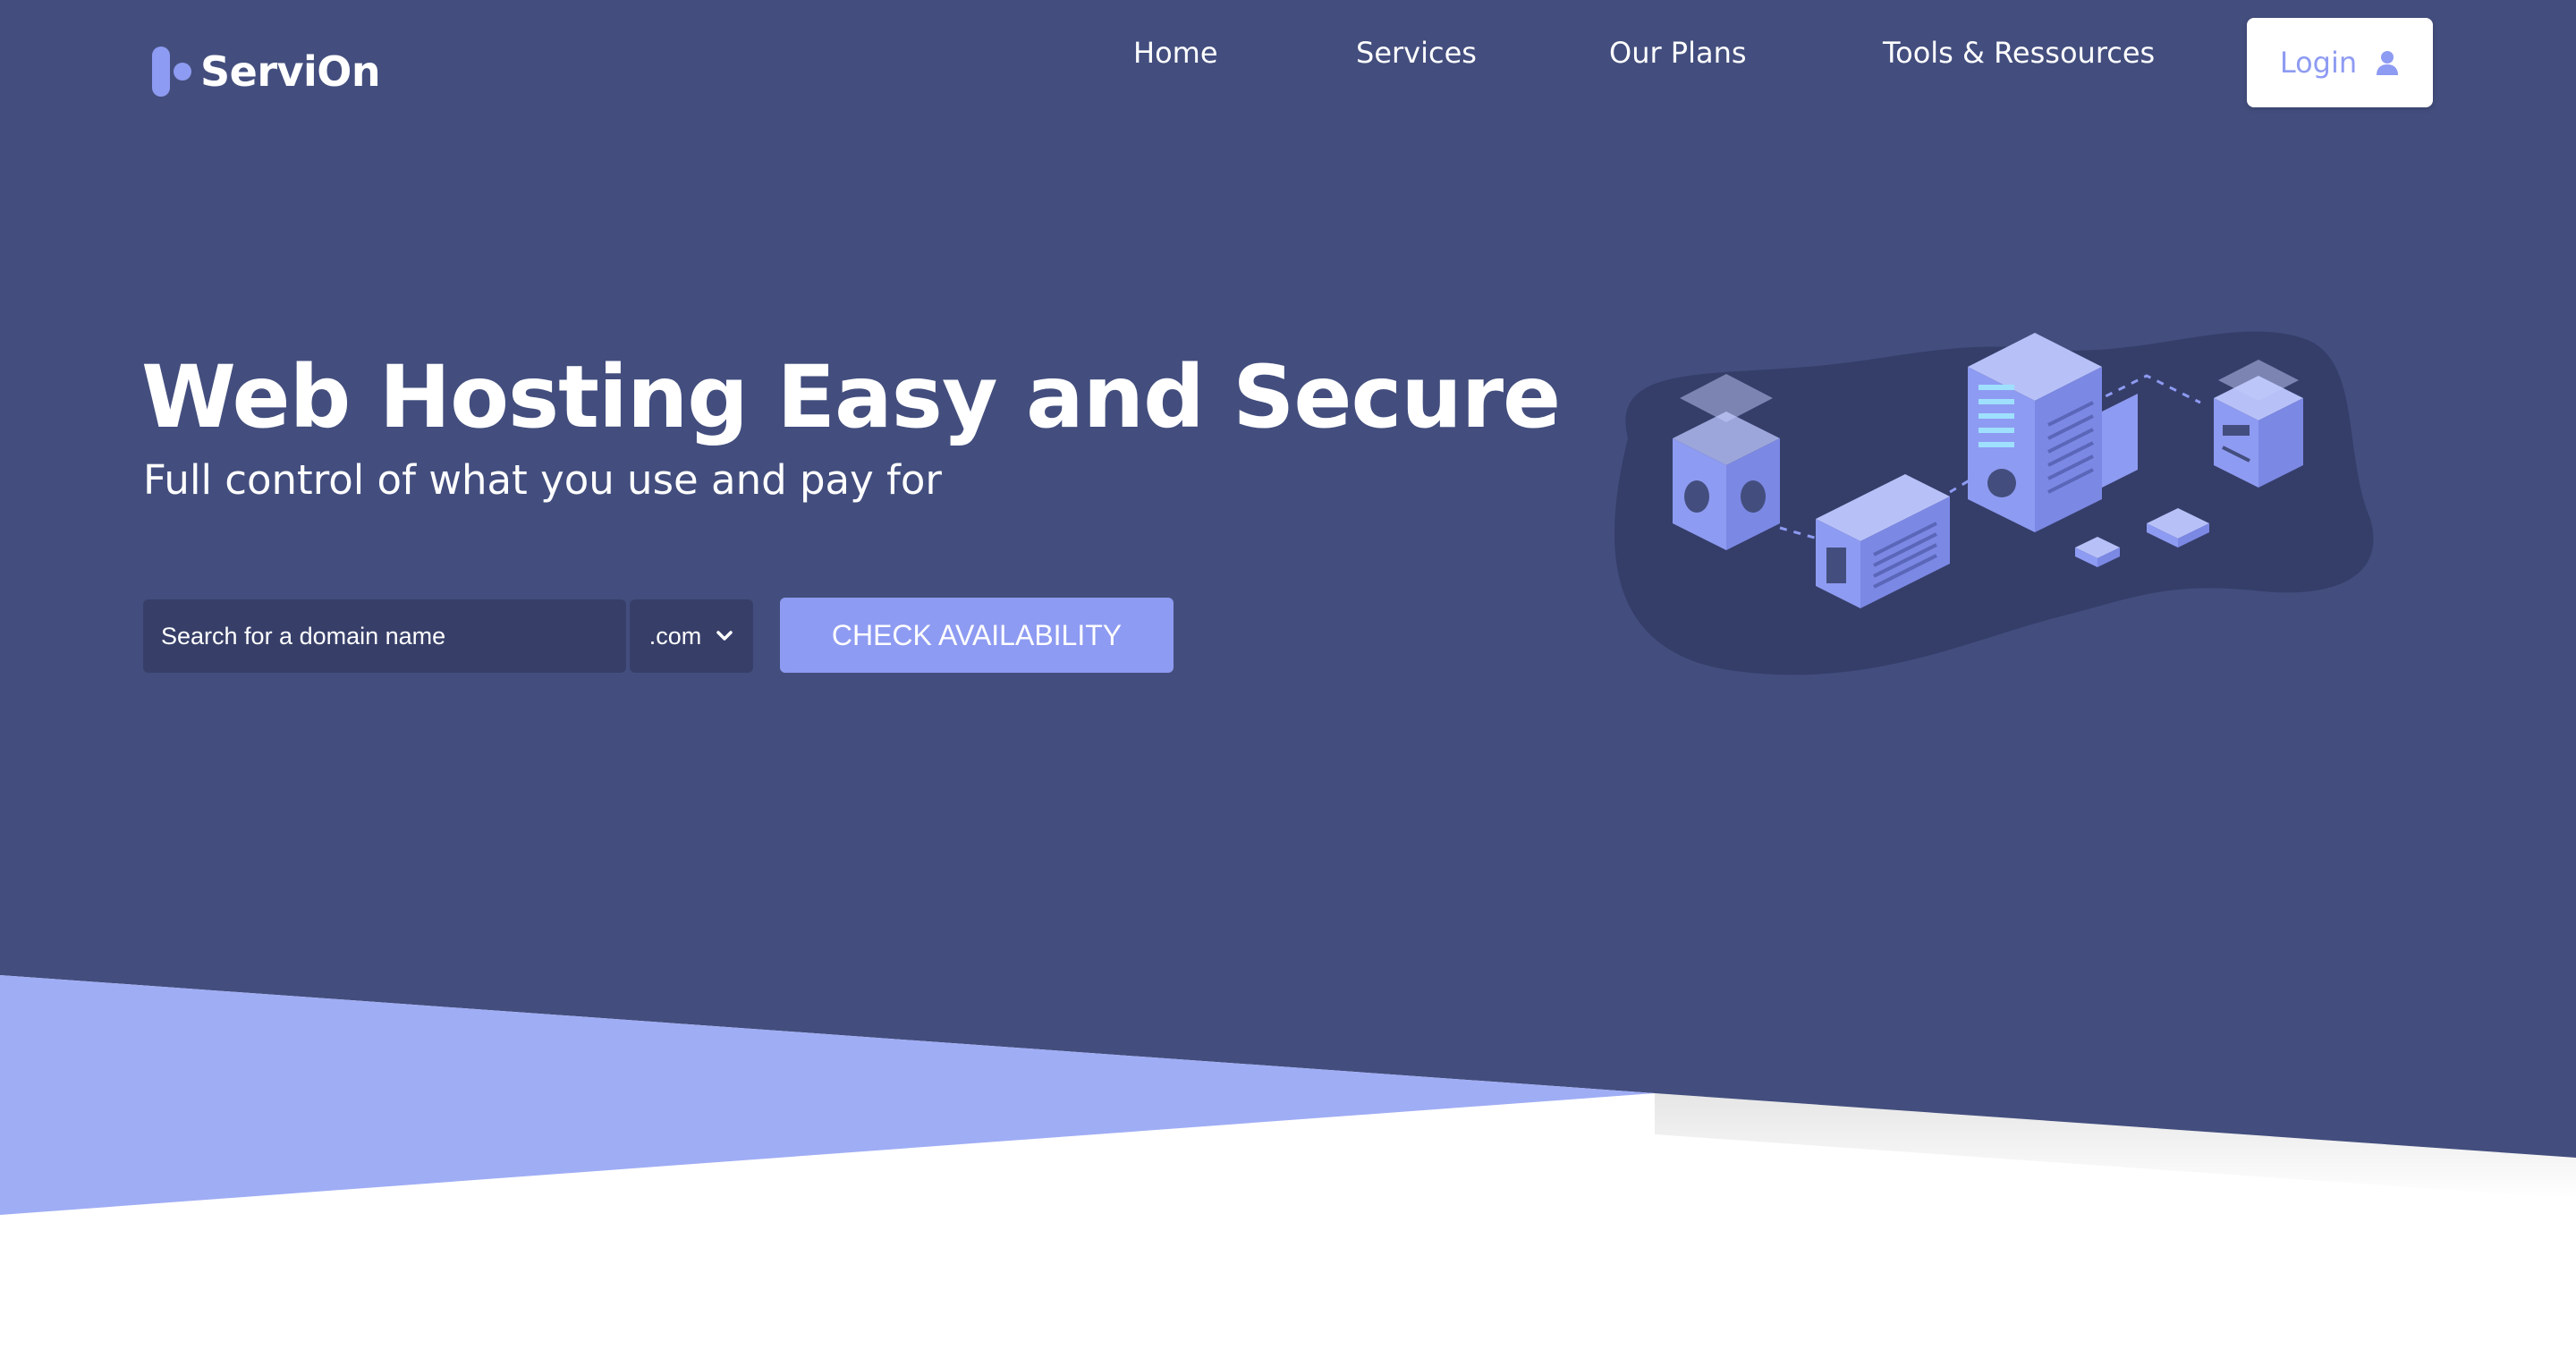  What do you see at coordinates (724, 636) in the screenshot?
I see `chevron-down-icon` at bounding box center [724, 636].